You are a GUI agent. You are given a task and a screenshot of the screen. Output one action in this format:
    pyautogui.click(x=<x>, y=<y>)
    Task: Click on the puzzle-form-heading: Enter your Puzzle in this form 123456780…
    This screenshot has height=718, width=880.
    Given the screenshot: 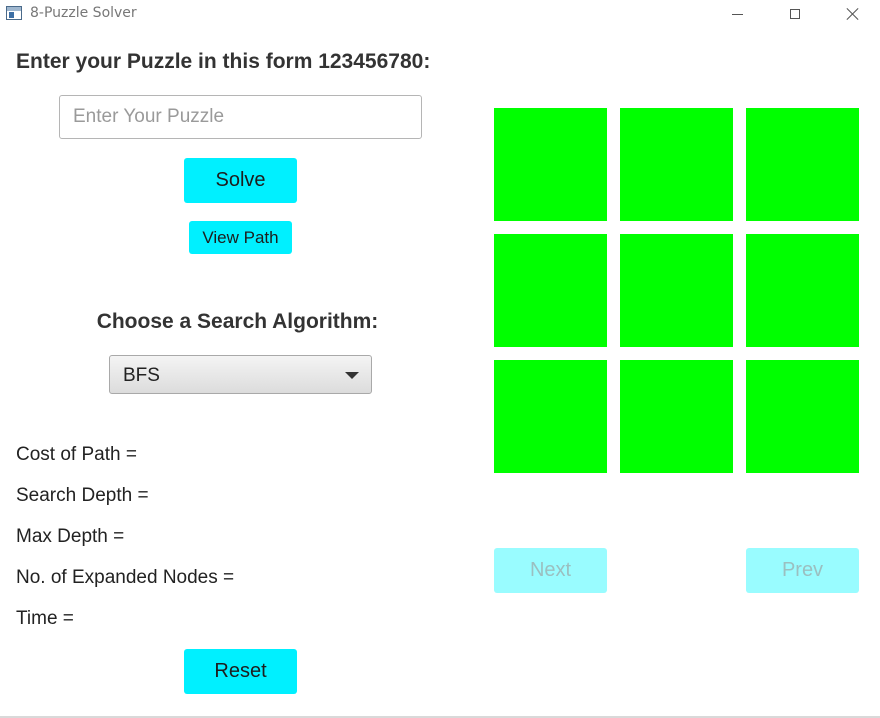 What is the action you would take?
    pyautogui.click(x=223, y=61)
    